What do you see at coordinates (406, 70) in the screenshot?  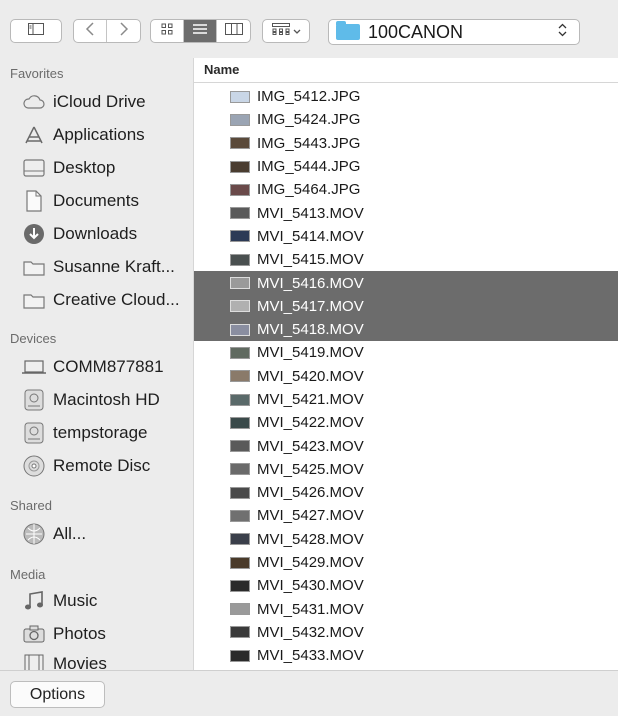 I see `name-column-header: Name` at bounding box center [406, 70].